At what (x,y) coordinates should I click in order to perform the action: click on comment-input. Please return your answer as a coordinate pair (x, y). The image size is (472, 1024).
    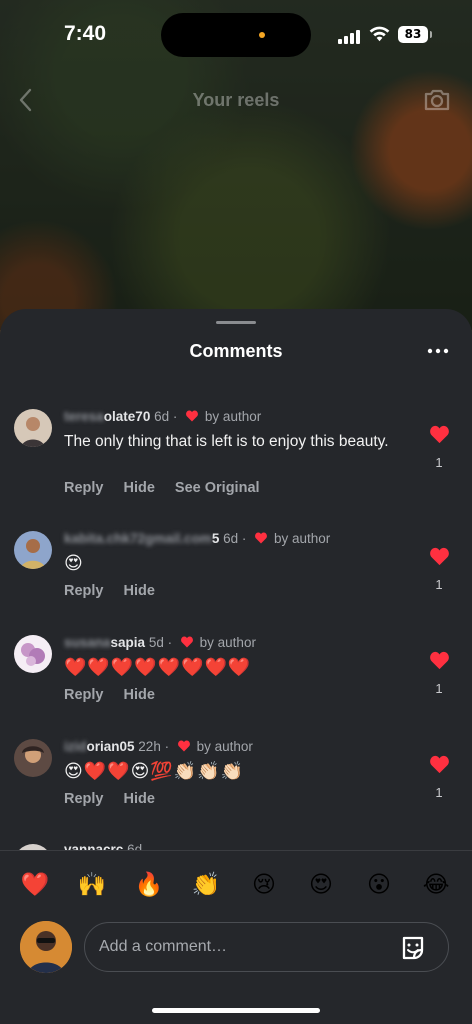
    Looking at the image, I should click on (266, 947).